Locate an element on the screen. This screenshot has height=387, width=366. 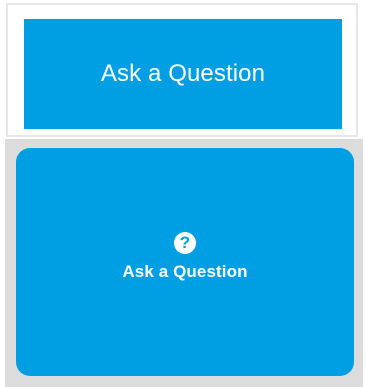
ask-question-button-label: Ask a Question is located at coordinates (183, 73).